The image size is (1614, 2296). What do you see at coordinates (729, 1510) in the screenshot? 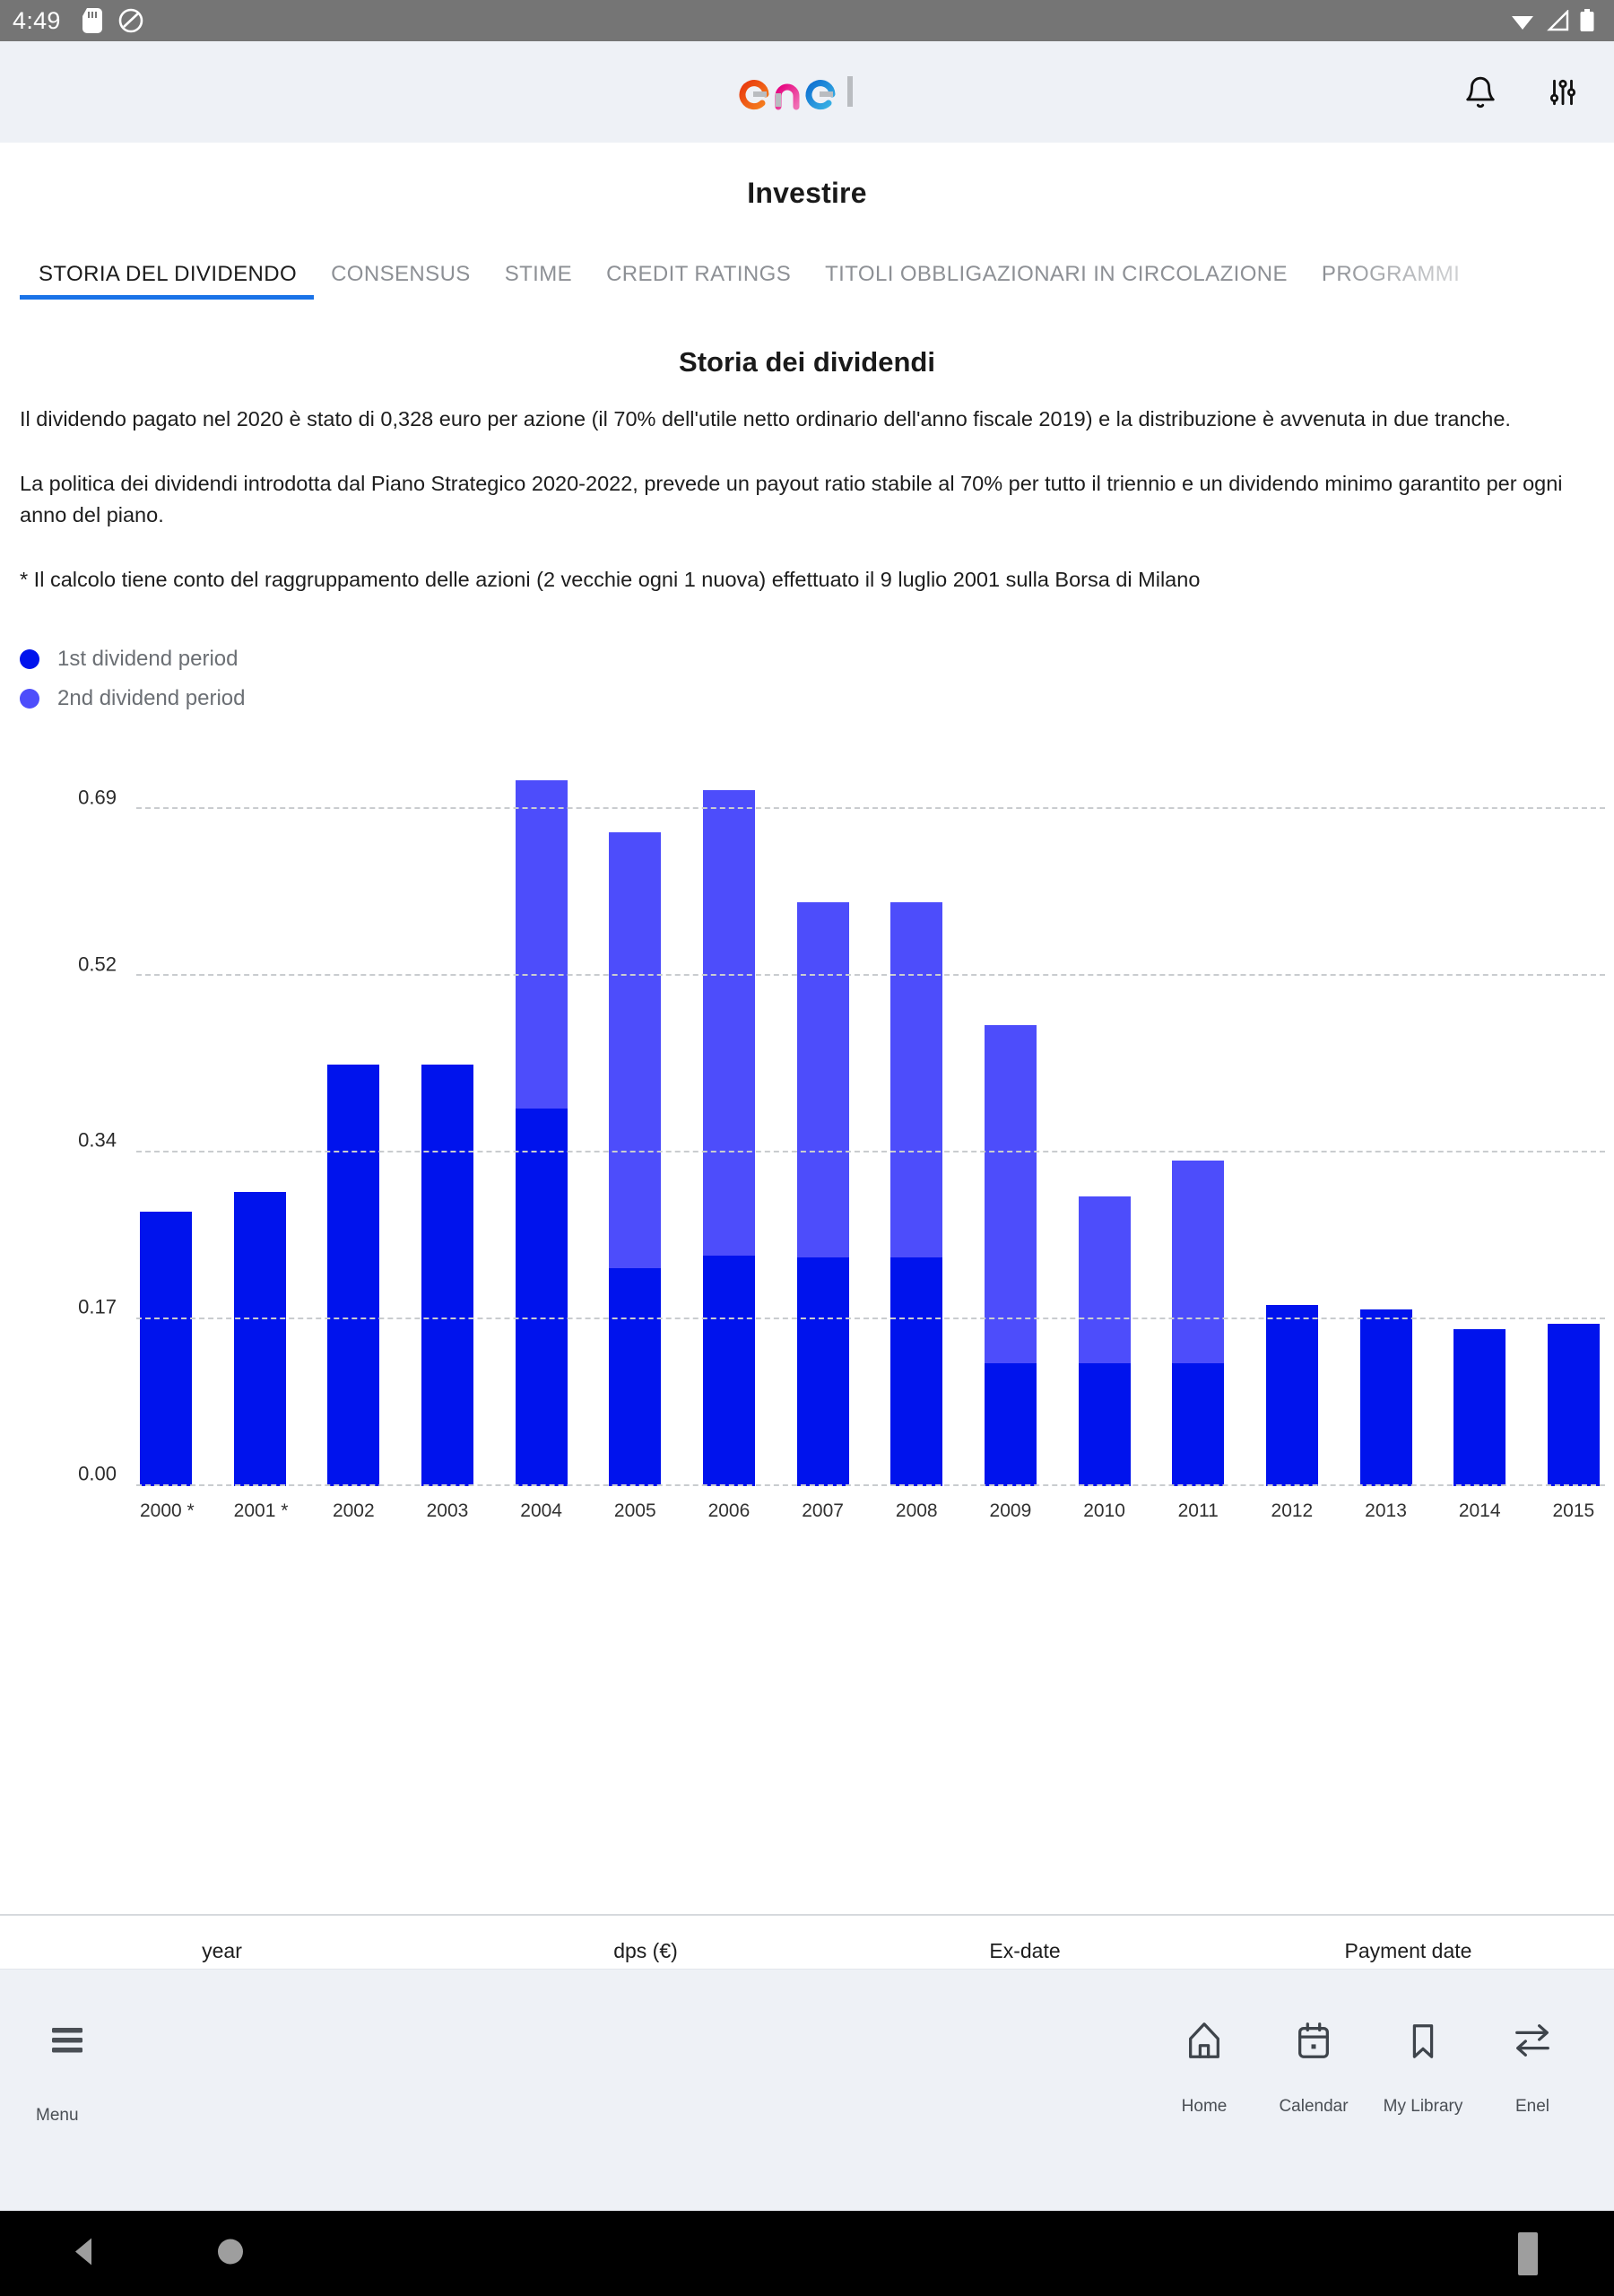
I see `x-axis-tick-label: 2006` at bounding box center [729, 1510].